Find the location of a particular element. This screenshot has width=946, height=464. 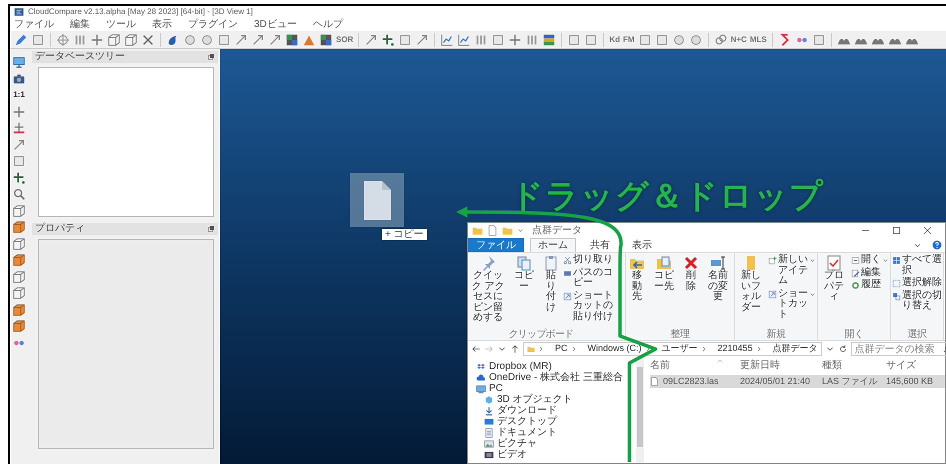

toolbar-button: Kd is located at coordinates (614, 39).